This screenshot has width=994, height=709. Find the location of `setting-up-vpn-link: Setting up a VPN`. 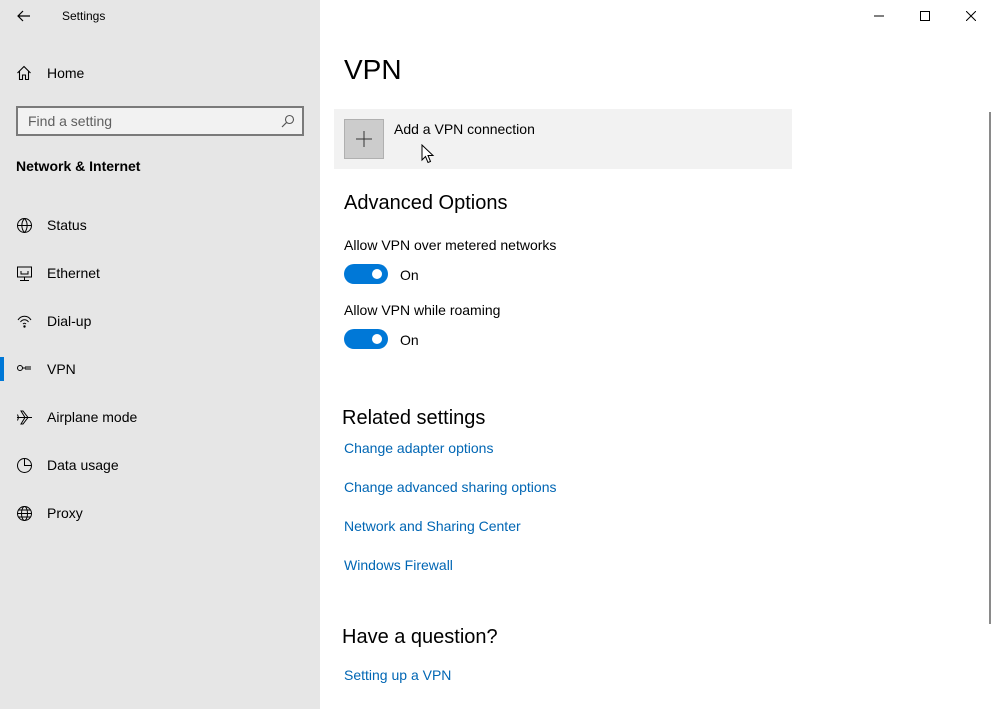

setting-up-vpn-link: Setting up a VPN is located at coordinates (397, 675).